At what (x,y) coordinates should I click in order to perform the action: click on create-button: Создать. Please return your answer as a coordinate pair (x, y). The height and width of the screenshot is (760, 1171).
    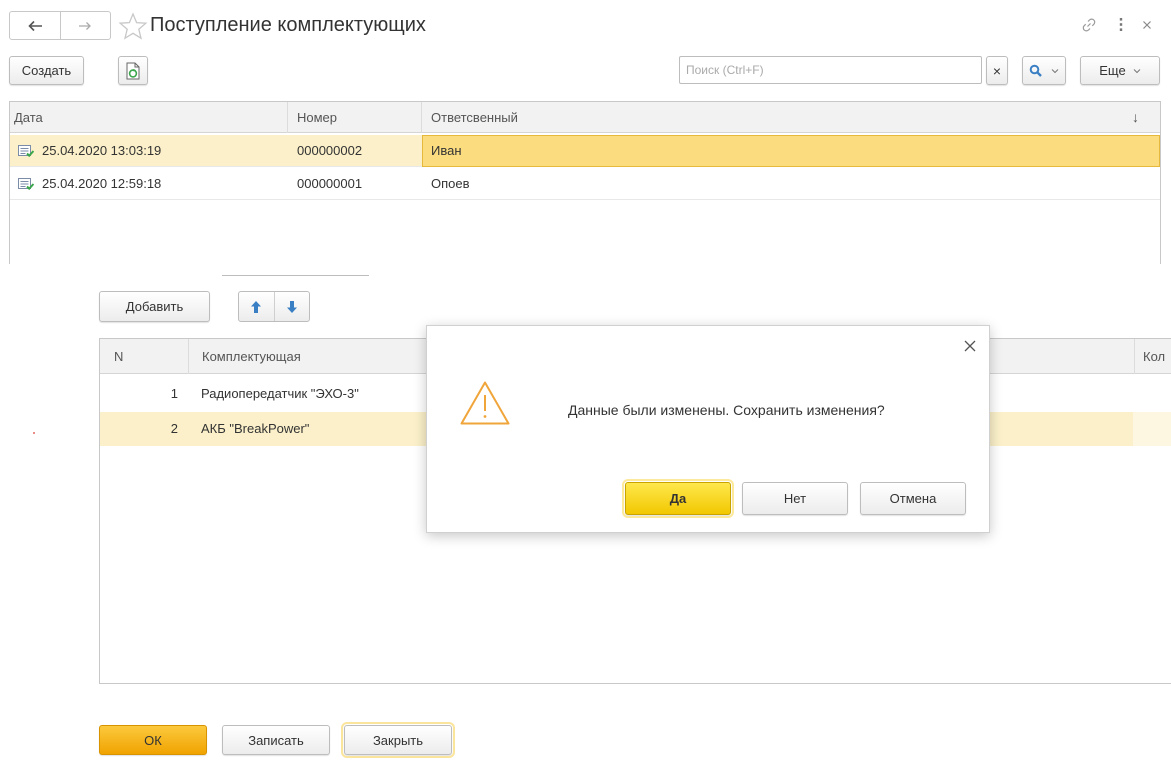
    Looking at the image, I should click on (46, 70).